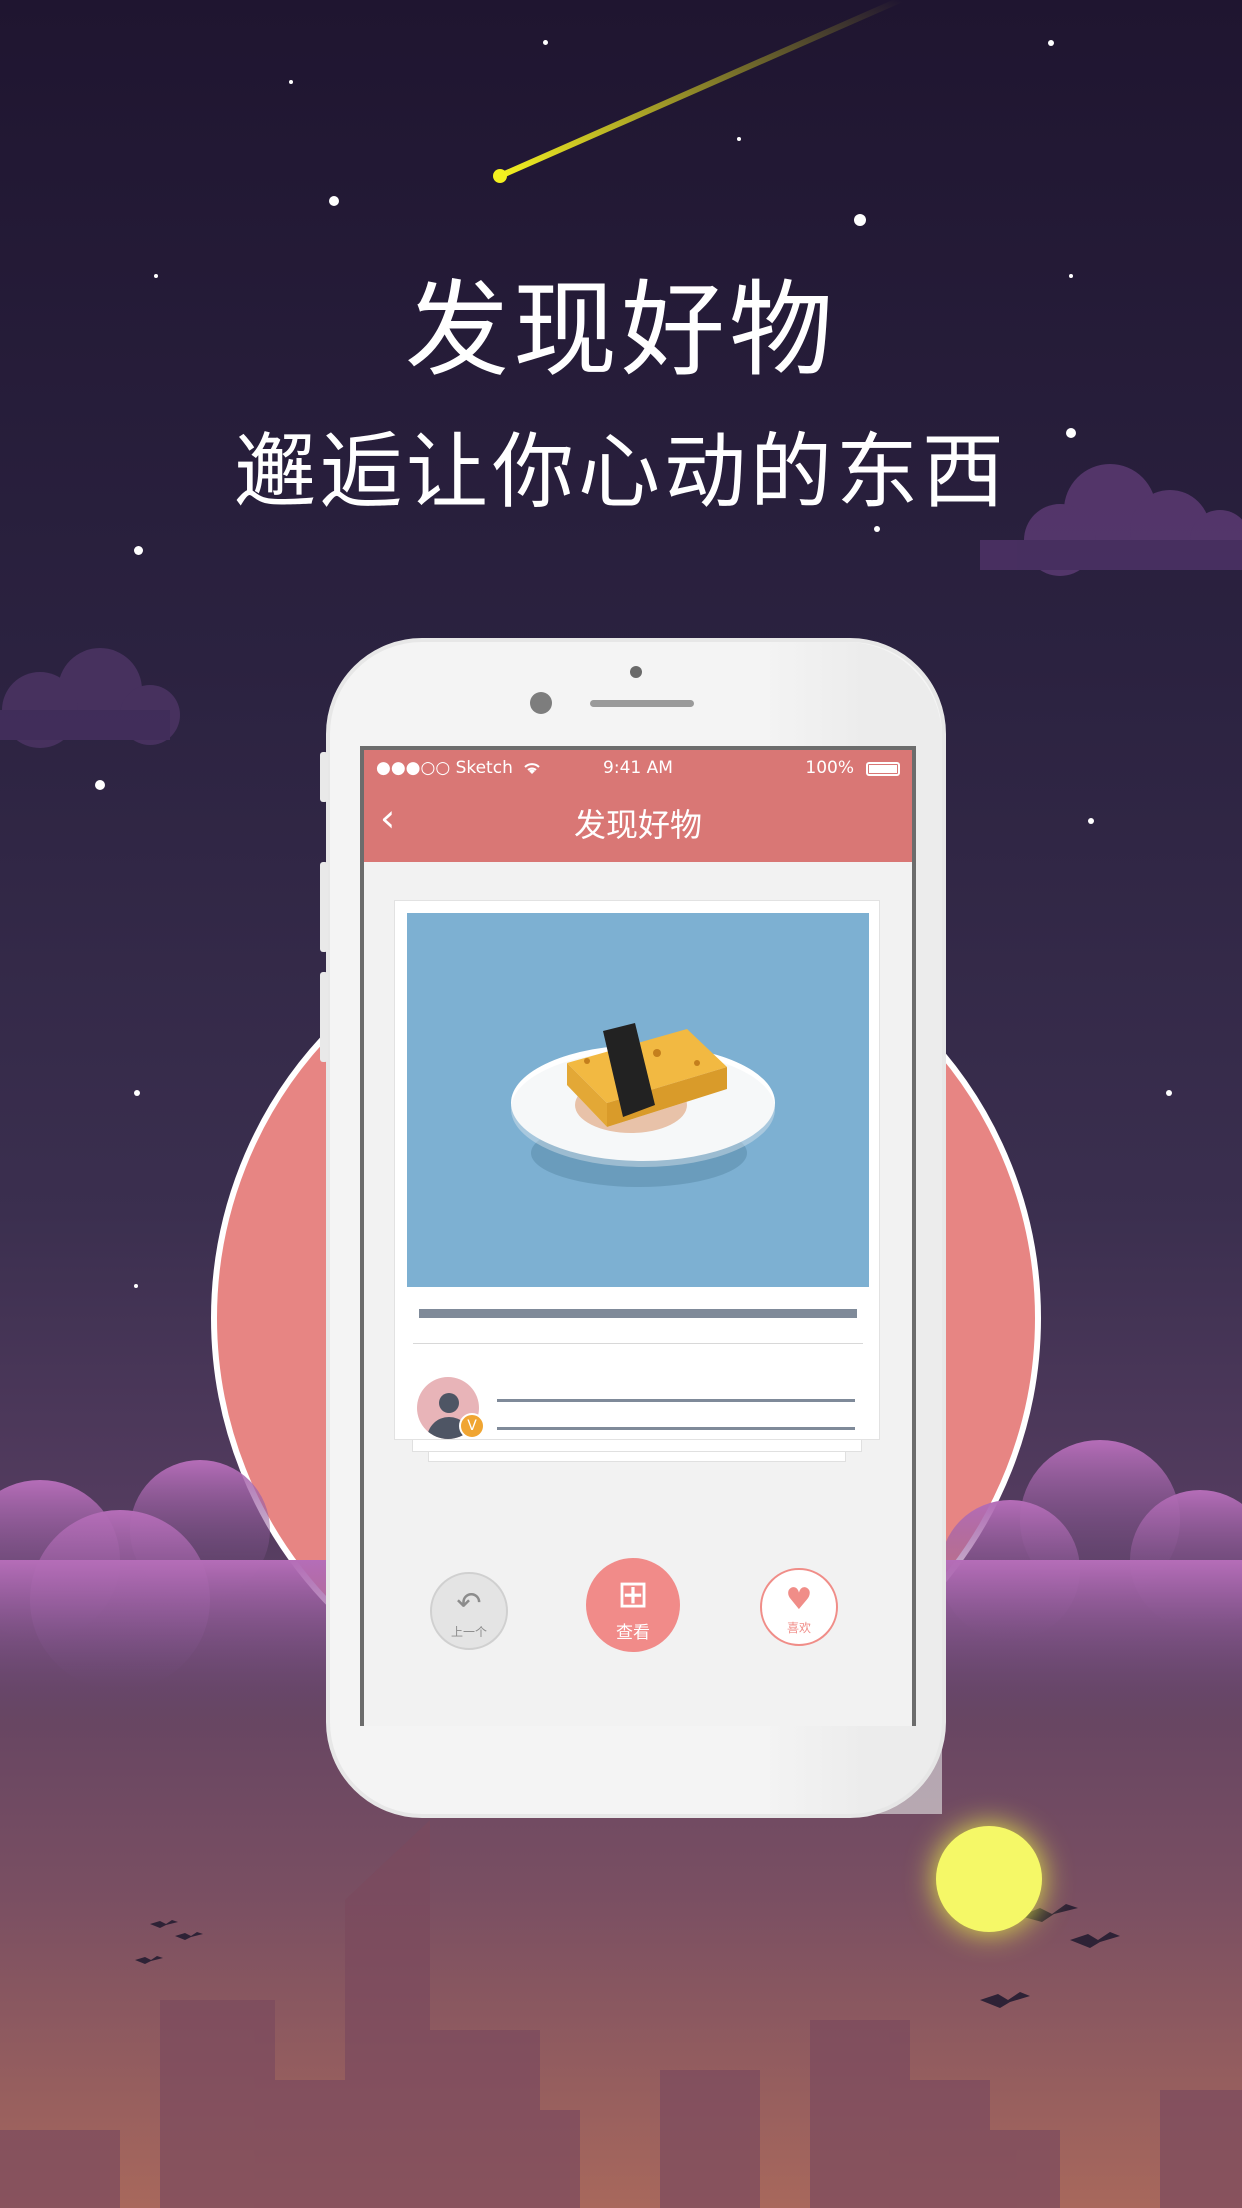 The width and height of the screenshot is (1242, 2208). I want to click on meteor-trail, so click(700, 89).